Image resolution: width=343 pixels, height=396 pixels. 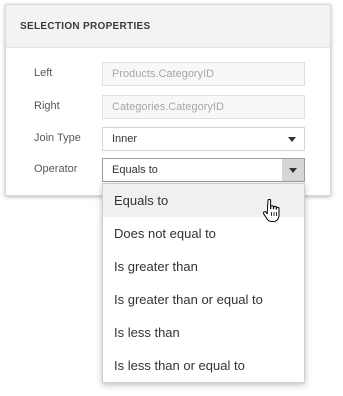 What do you see at coordinates (56, 169) in the screenshot?
I see `operator-label: Operator` at bounding box center [56, 169].